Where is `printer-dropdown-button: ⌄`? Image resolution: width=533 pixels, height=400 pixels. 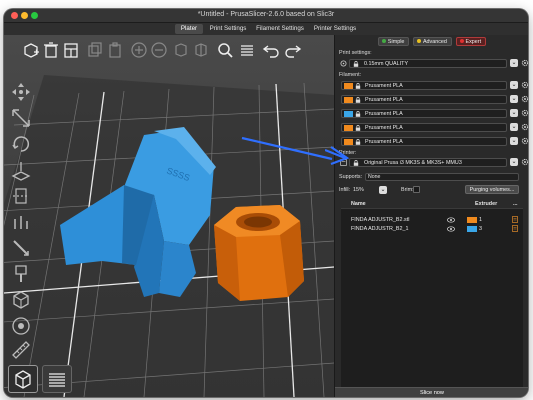 printer-dropdown-button: ⌄ is located at coordinates (514, 162).